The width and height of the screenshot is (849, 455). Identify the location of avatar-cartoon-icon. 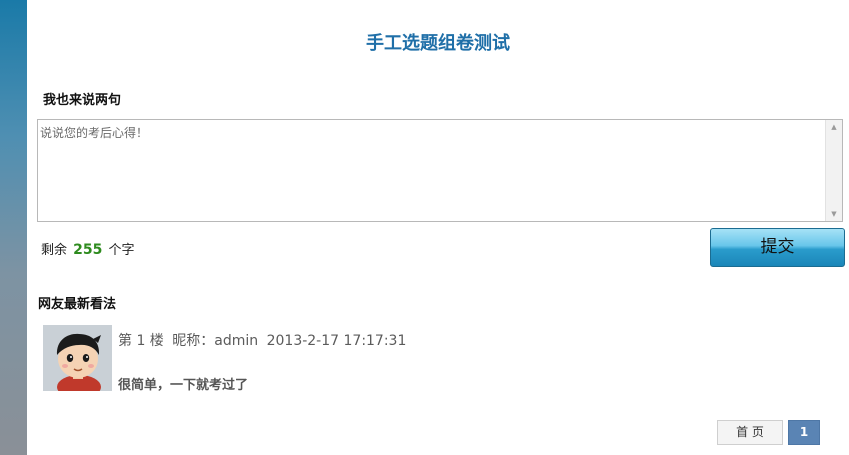
(77, 358).